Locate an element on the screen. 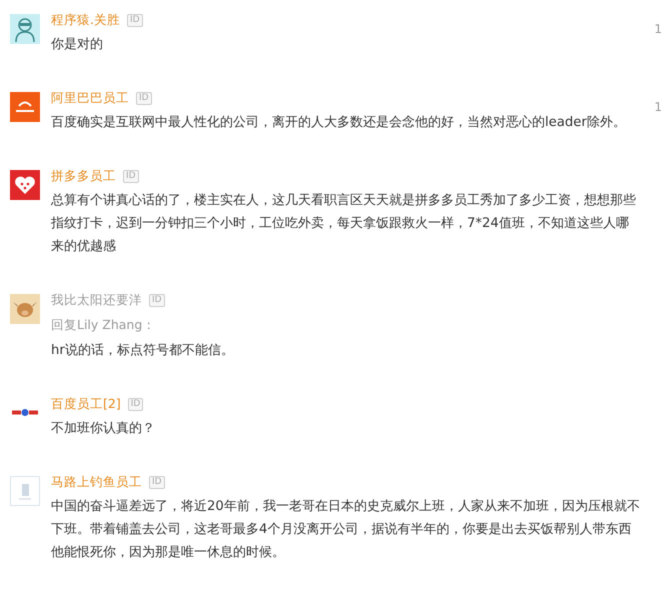 The height and width of the screenshot is (594, 664). reply-label: 回复Lily Zhang： is located at coordinates (103, 325).